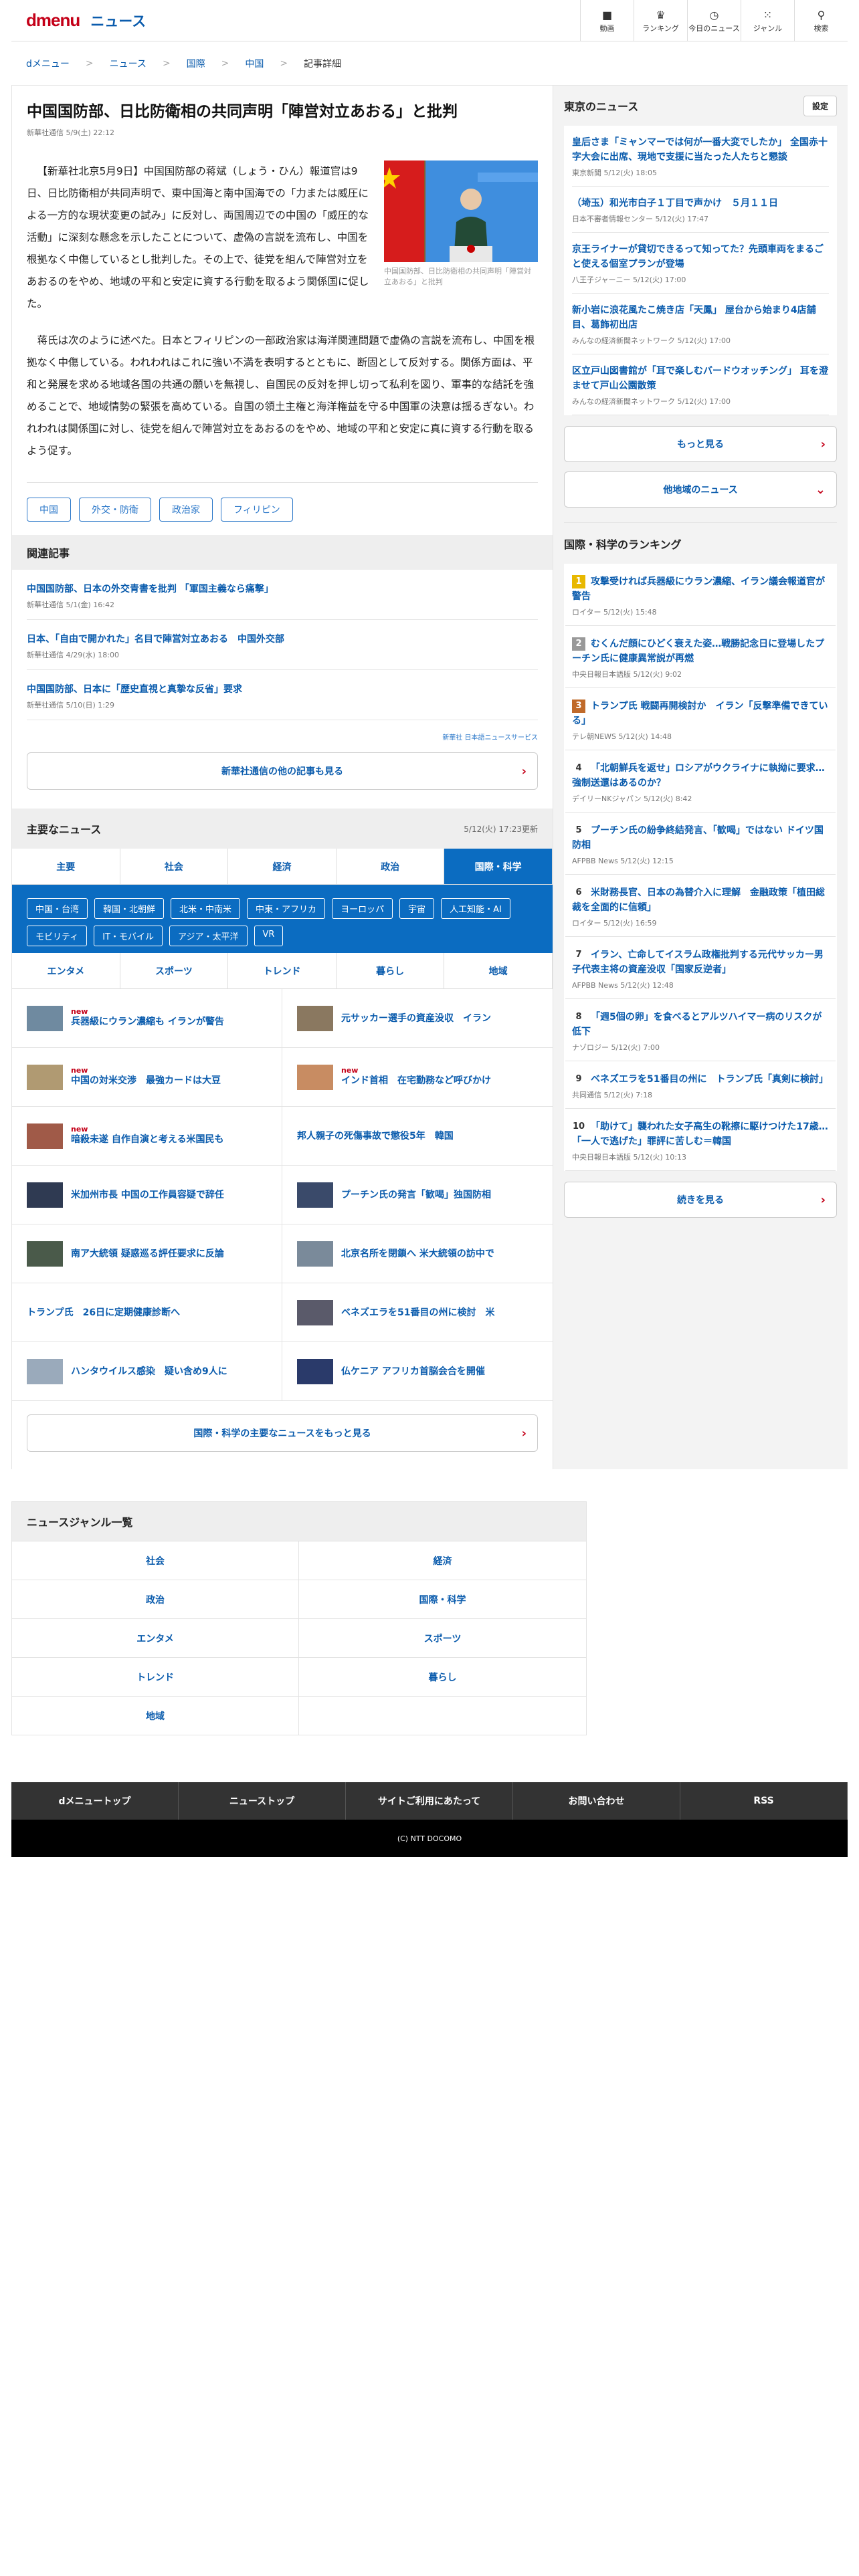  What do you see at coordinates (767, 20) in the screenshot?
I see `header-nav-grid: ⁙ ジャンル` at bounding box center [767, 20].